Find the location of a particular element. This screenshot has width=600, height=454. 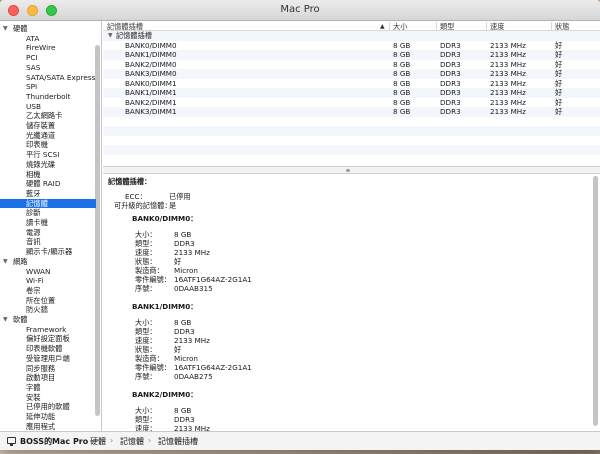

field-label-part: 零件編號： is located at coordinates (153, 279).